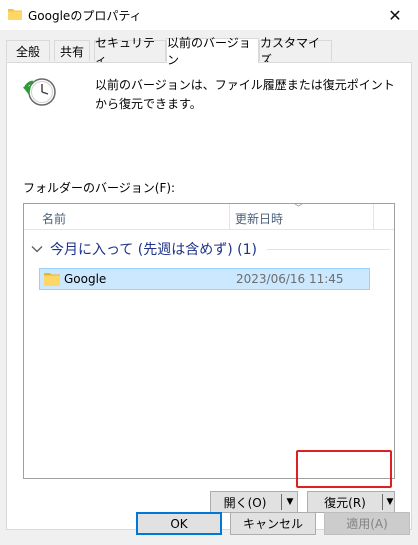 The height and width of the screenshot is (545, 418). I want to click on group-divider, so click(328, 249).